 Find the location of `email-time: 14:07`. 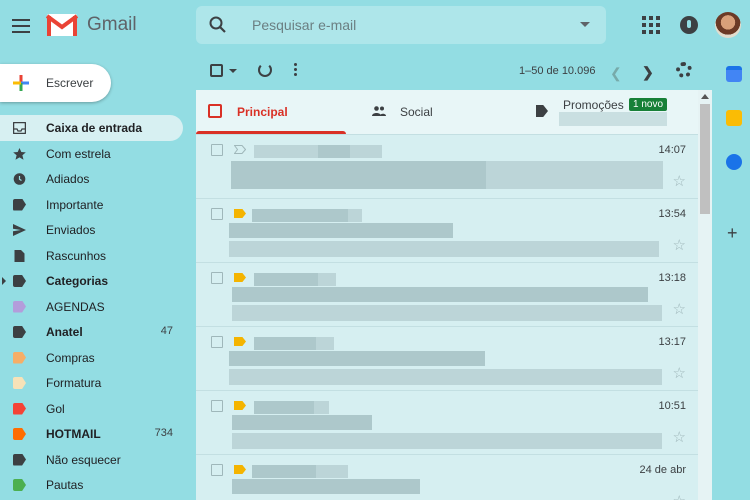

email-time: 14:07 is located at coordinates (672, 150).